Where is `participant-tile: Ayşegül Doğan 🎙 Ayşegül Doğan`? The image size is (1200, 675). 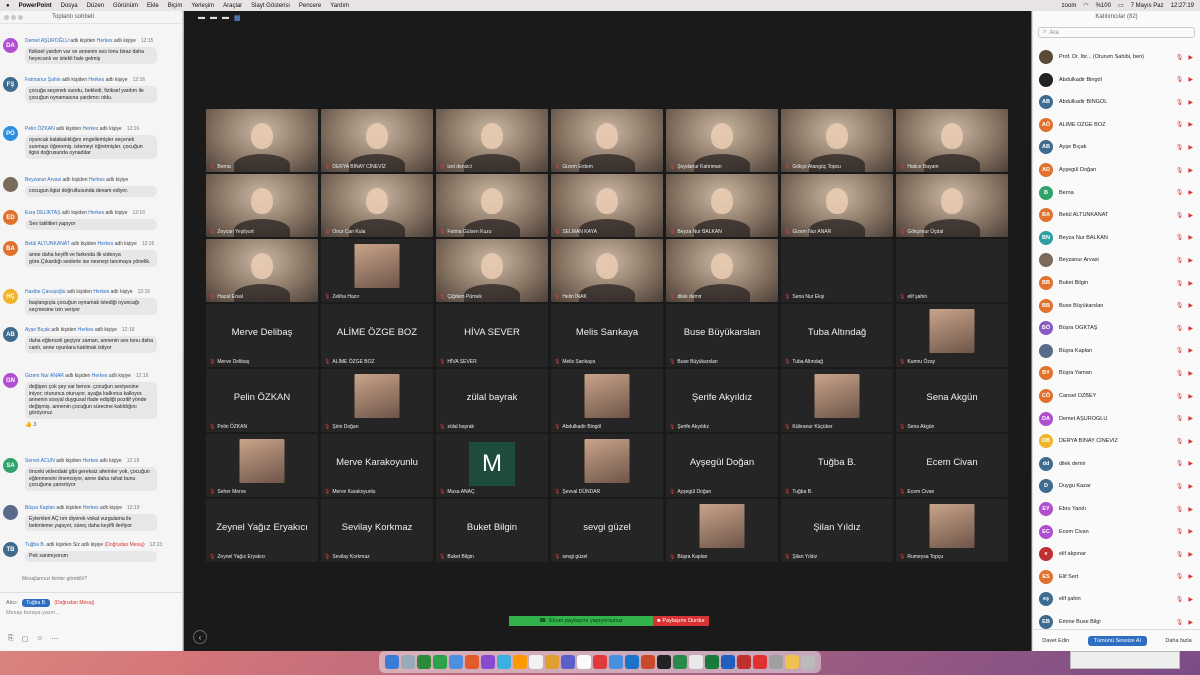 participant-tile: Ayşegül Doğan 🎙 Ayşegül Doğan is located at coordinates (722, 465).